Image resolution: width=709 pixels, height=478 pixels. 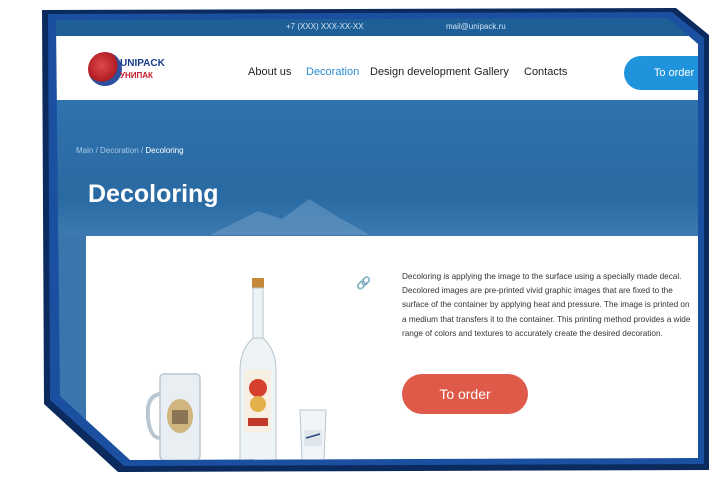 I want to click on header-order-button: To order, so click(x=661, y=73).